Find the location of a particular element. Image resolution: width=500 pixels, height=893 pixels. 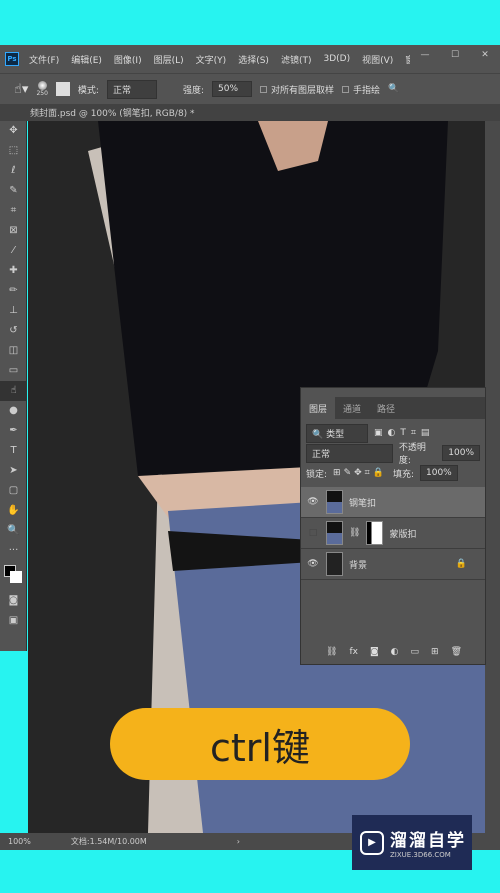

stamp-tool-icon: ⊥ is located at coordinates (13, 311).